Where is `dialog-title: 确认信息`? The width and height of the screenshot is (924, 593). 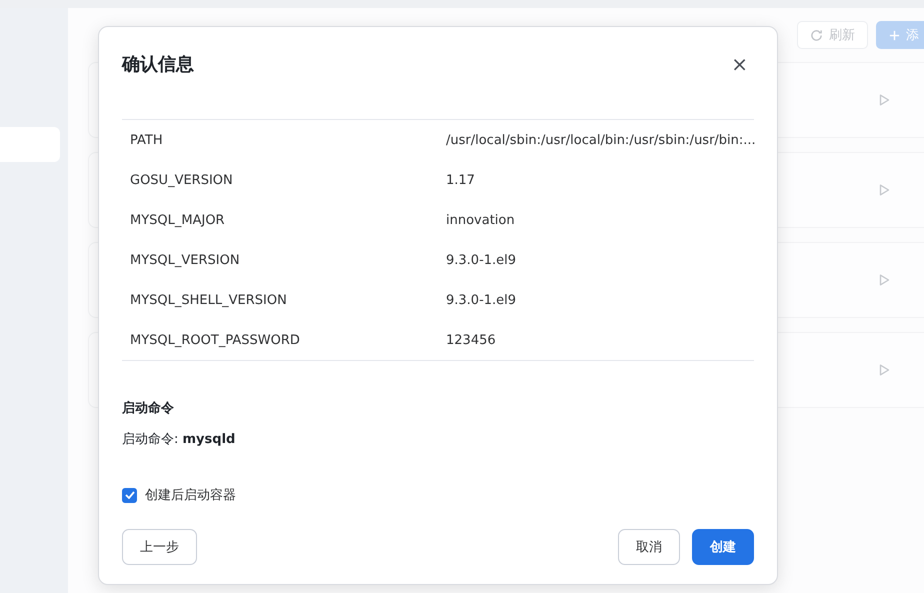 dialog-title: 确认信息 is located at coordinates (158, 64).